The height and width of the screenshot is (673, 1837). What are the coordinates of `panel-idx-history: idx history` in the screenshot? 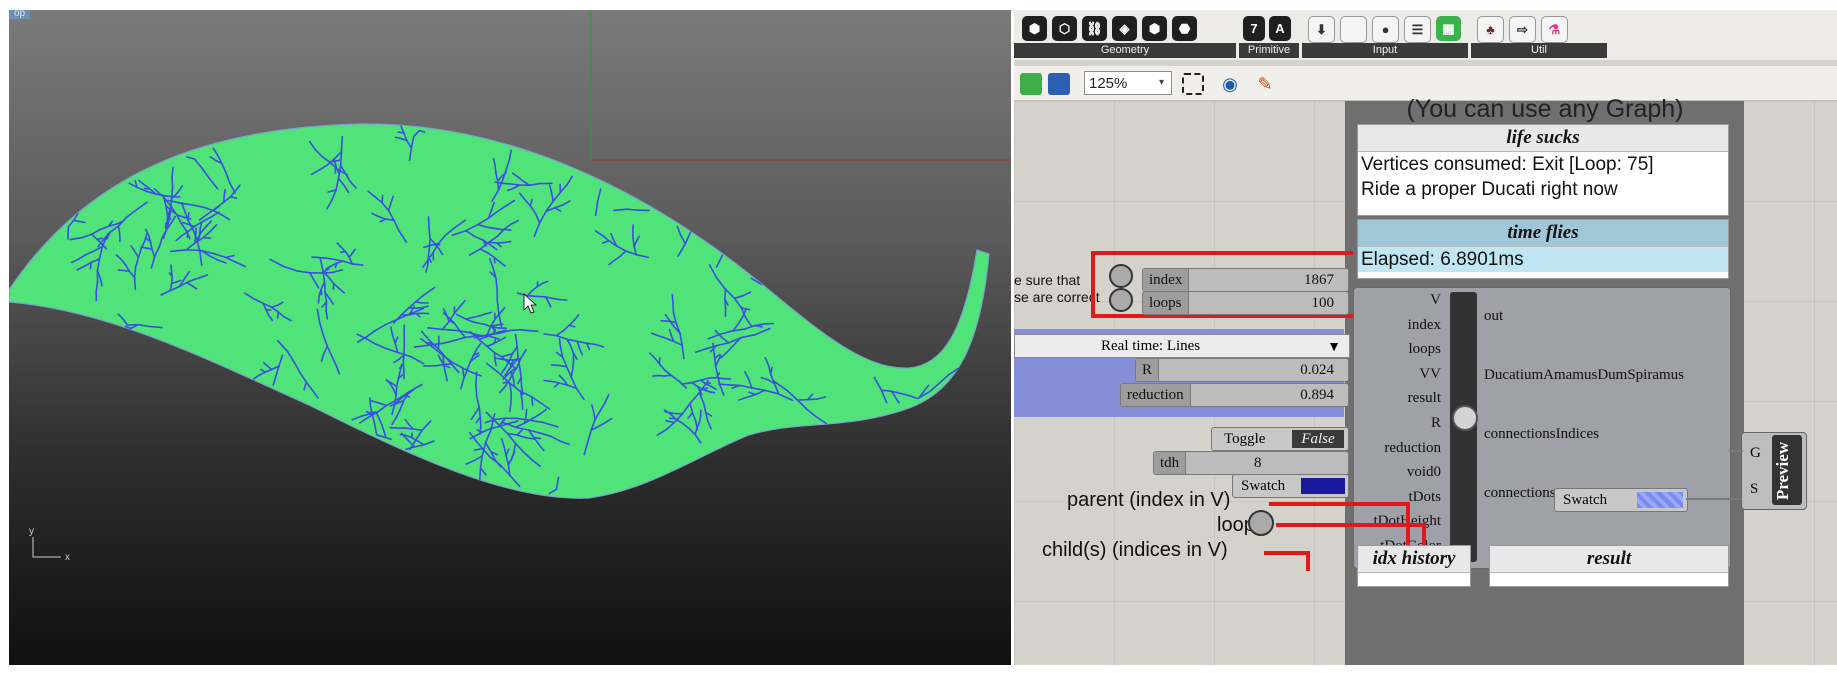 It's located at (1414, 566).